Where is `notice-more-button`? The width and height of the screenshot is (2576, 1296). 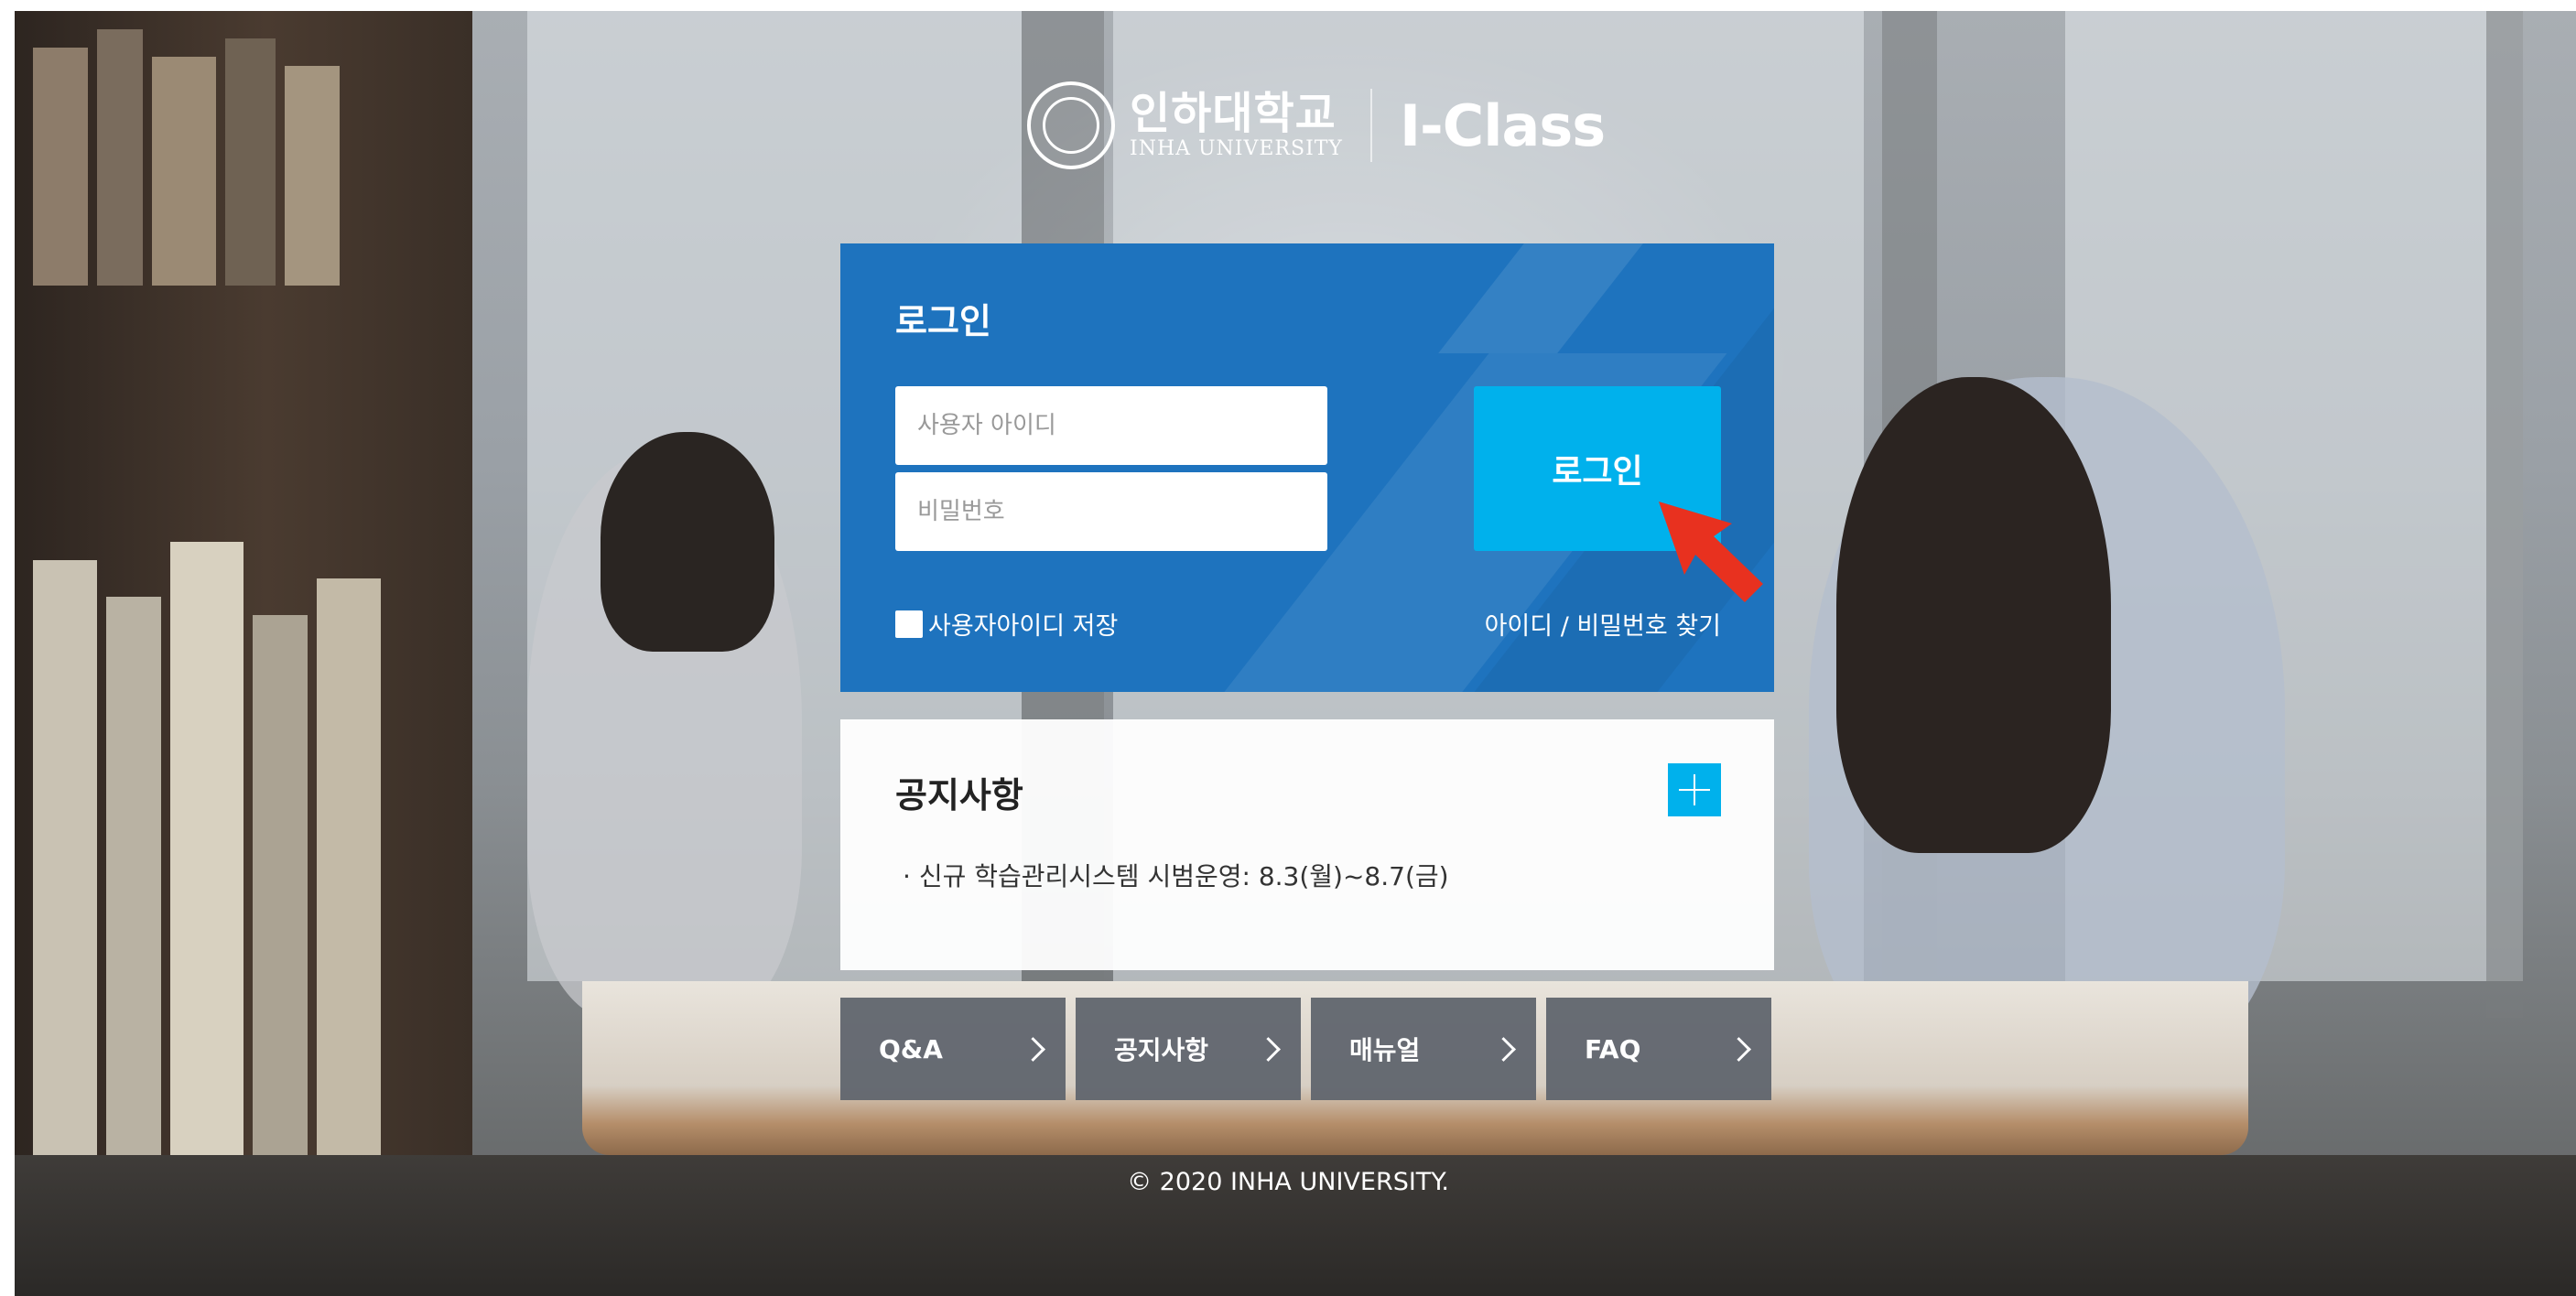
notice-more-button is located at coordinates (1695, 789).